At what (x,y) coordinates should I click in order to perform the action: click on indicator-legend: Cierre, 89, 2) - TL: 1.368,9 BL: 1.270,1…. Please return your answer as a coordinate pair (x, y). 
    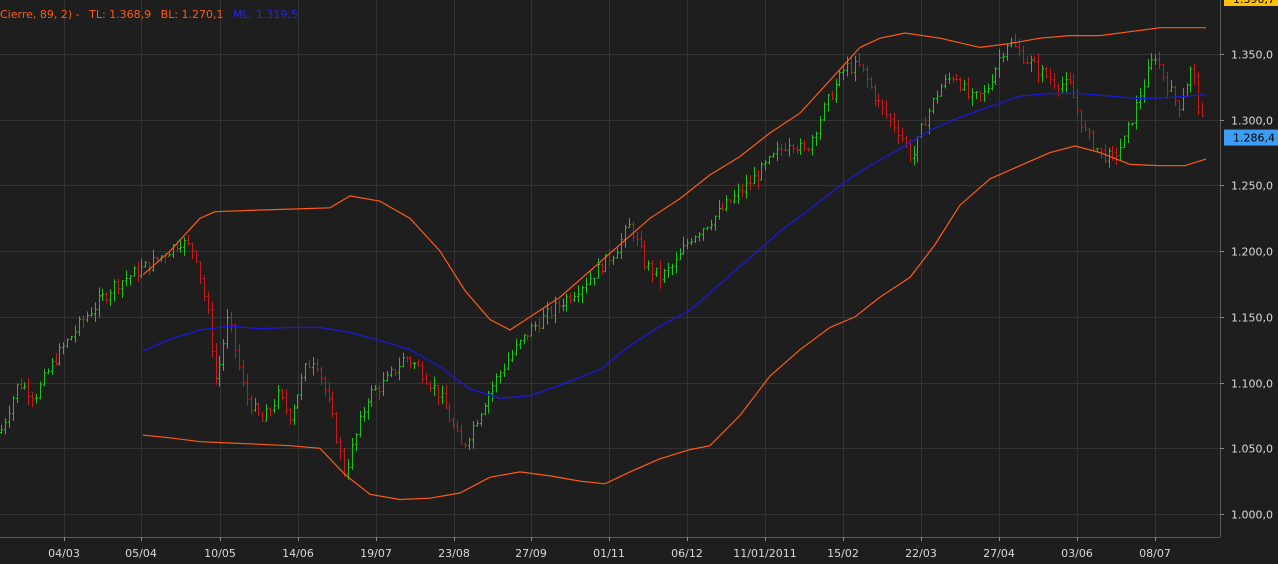
    Looking at the image, I should click on (152, 14).